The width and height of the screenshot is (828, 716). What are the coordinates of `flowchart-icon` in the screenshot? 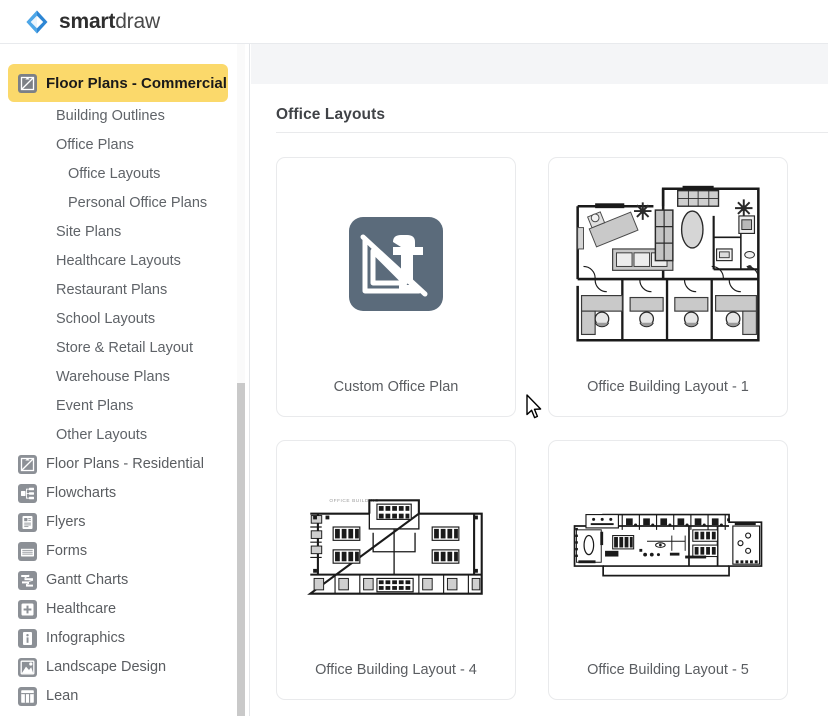 It's located at (27, 493).